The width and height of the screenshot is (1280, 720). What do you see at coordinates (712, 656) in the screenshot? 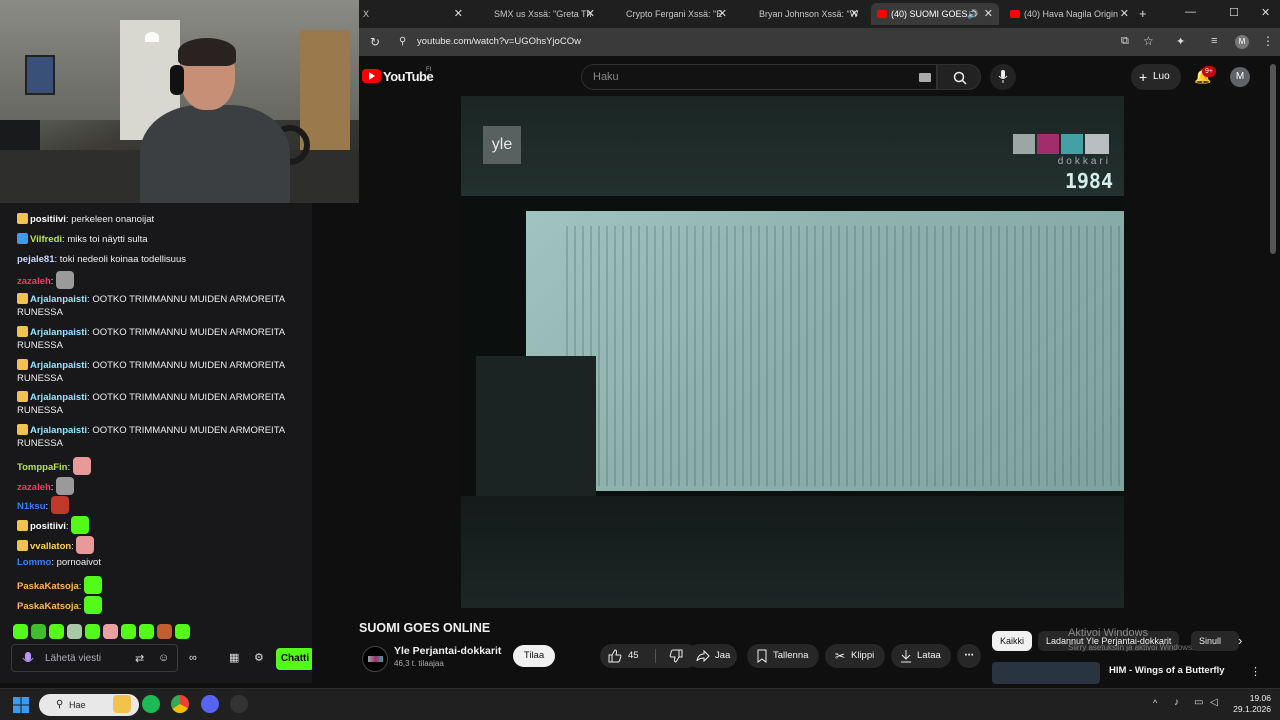
I see `share-button: Jaa` at bounding box center [712, 656].